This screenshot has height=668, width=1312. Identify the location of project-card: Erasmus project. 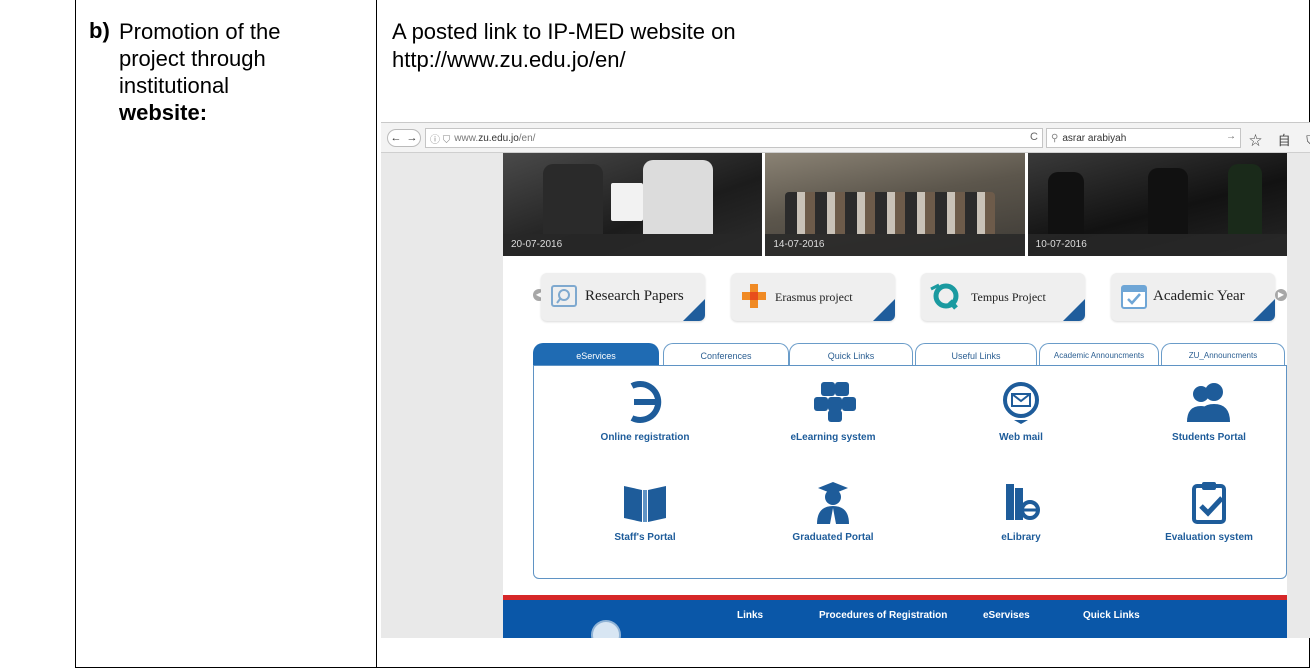
(813, 297).